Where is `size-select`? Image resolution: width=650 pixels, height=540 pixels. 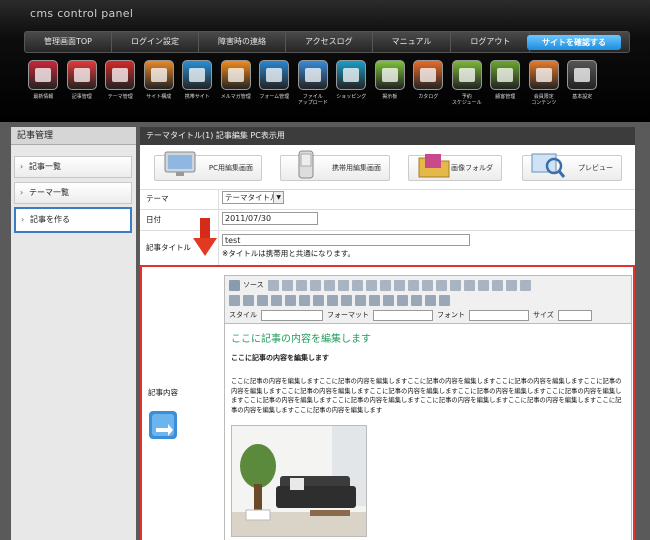
size-select is located at coordinates (574, 315).